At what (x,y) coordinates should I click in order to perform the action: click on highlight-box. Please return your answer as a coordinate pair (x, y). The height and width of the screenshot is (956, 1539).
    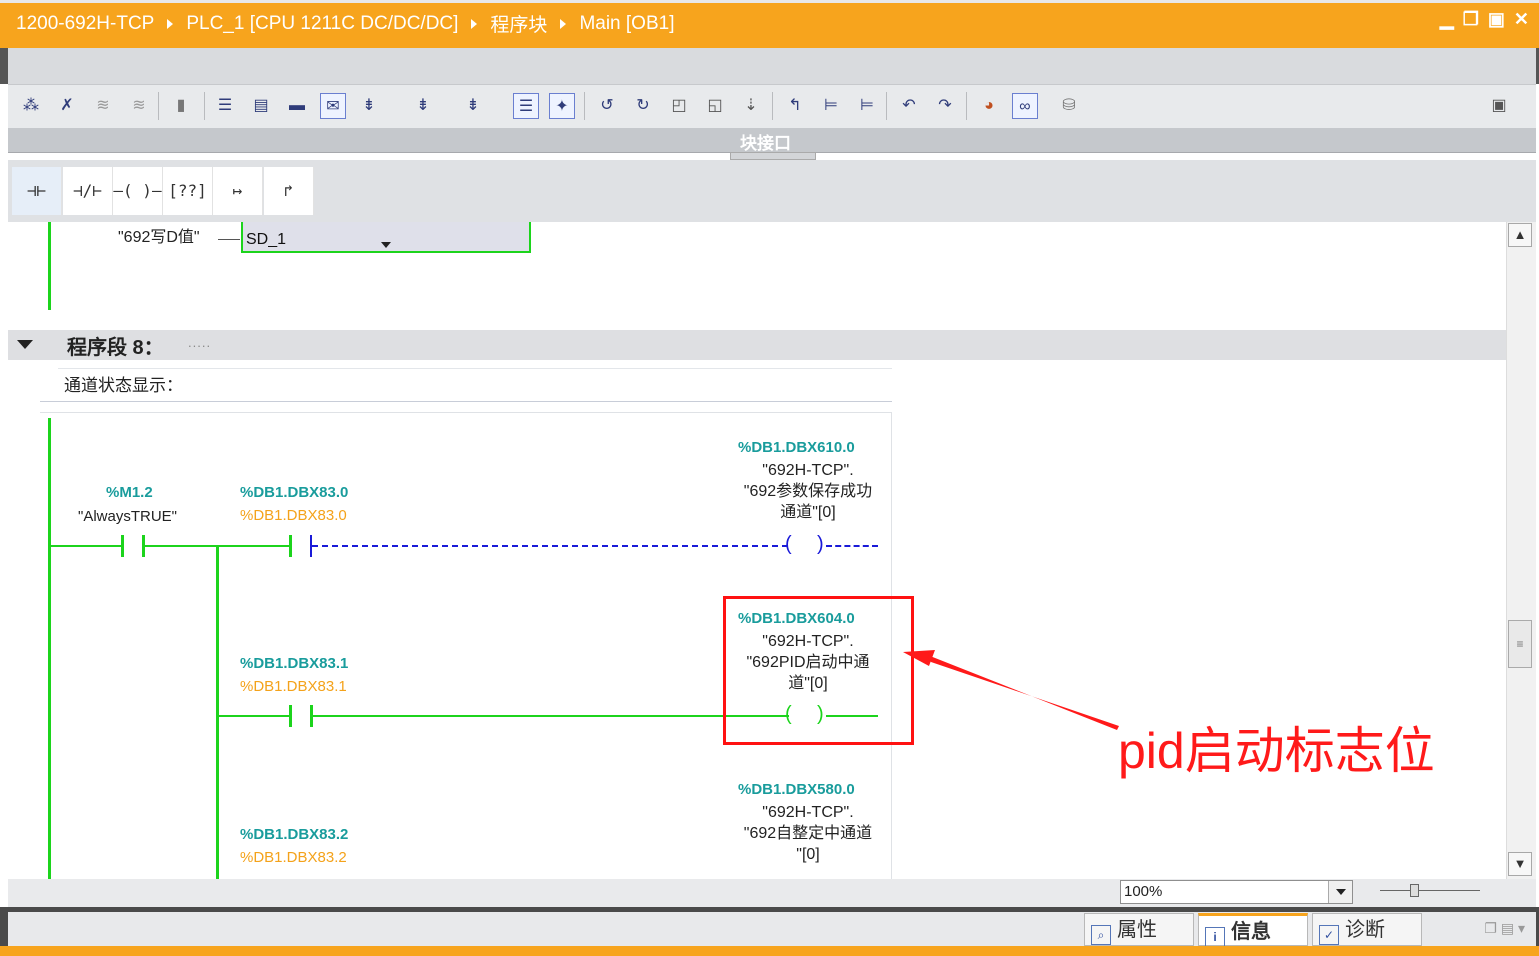
    Looking at the image, I should click on (818, 670).